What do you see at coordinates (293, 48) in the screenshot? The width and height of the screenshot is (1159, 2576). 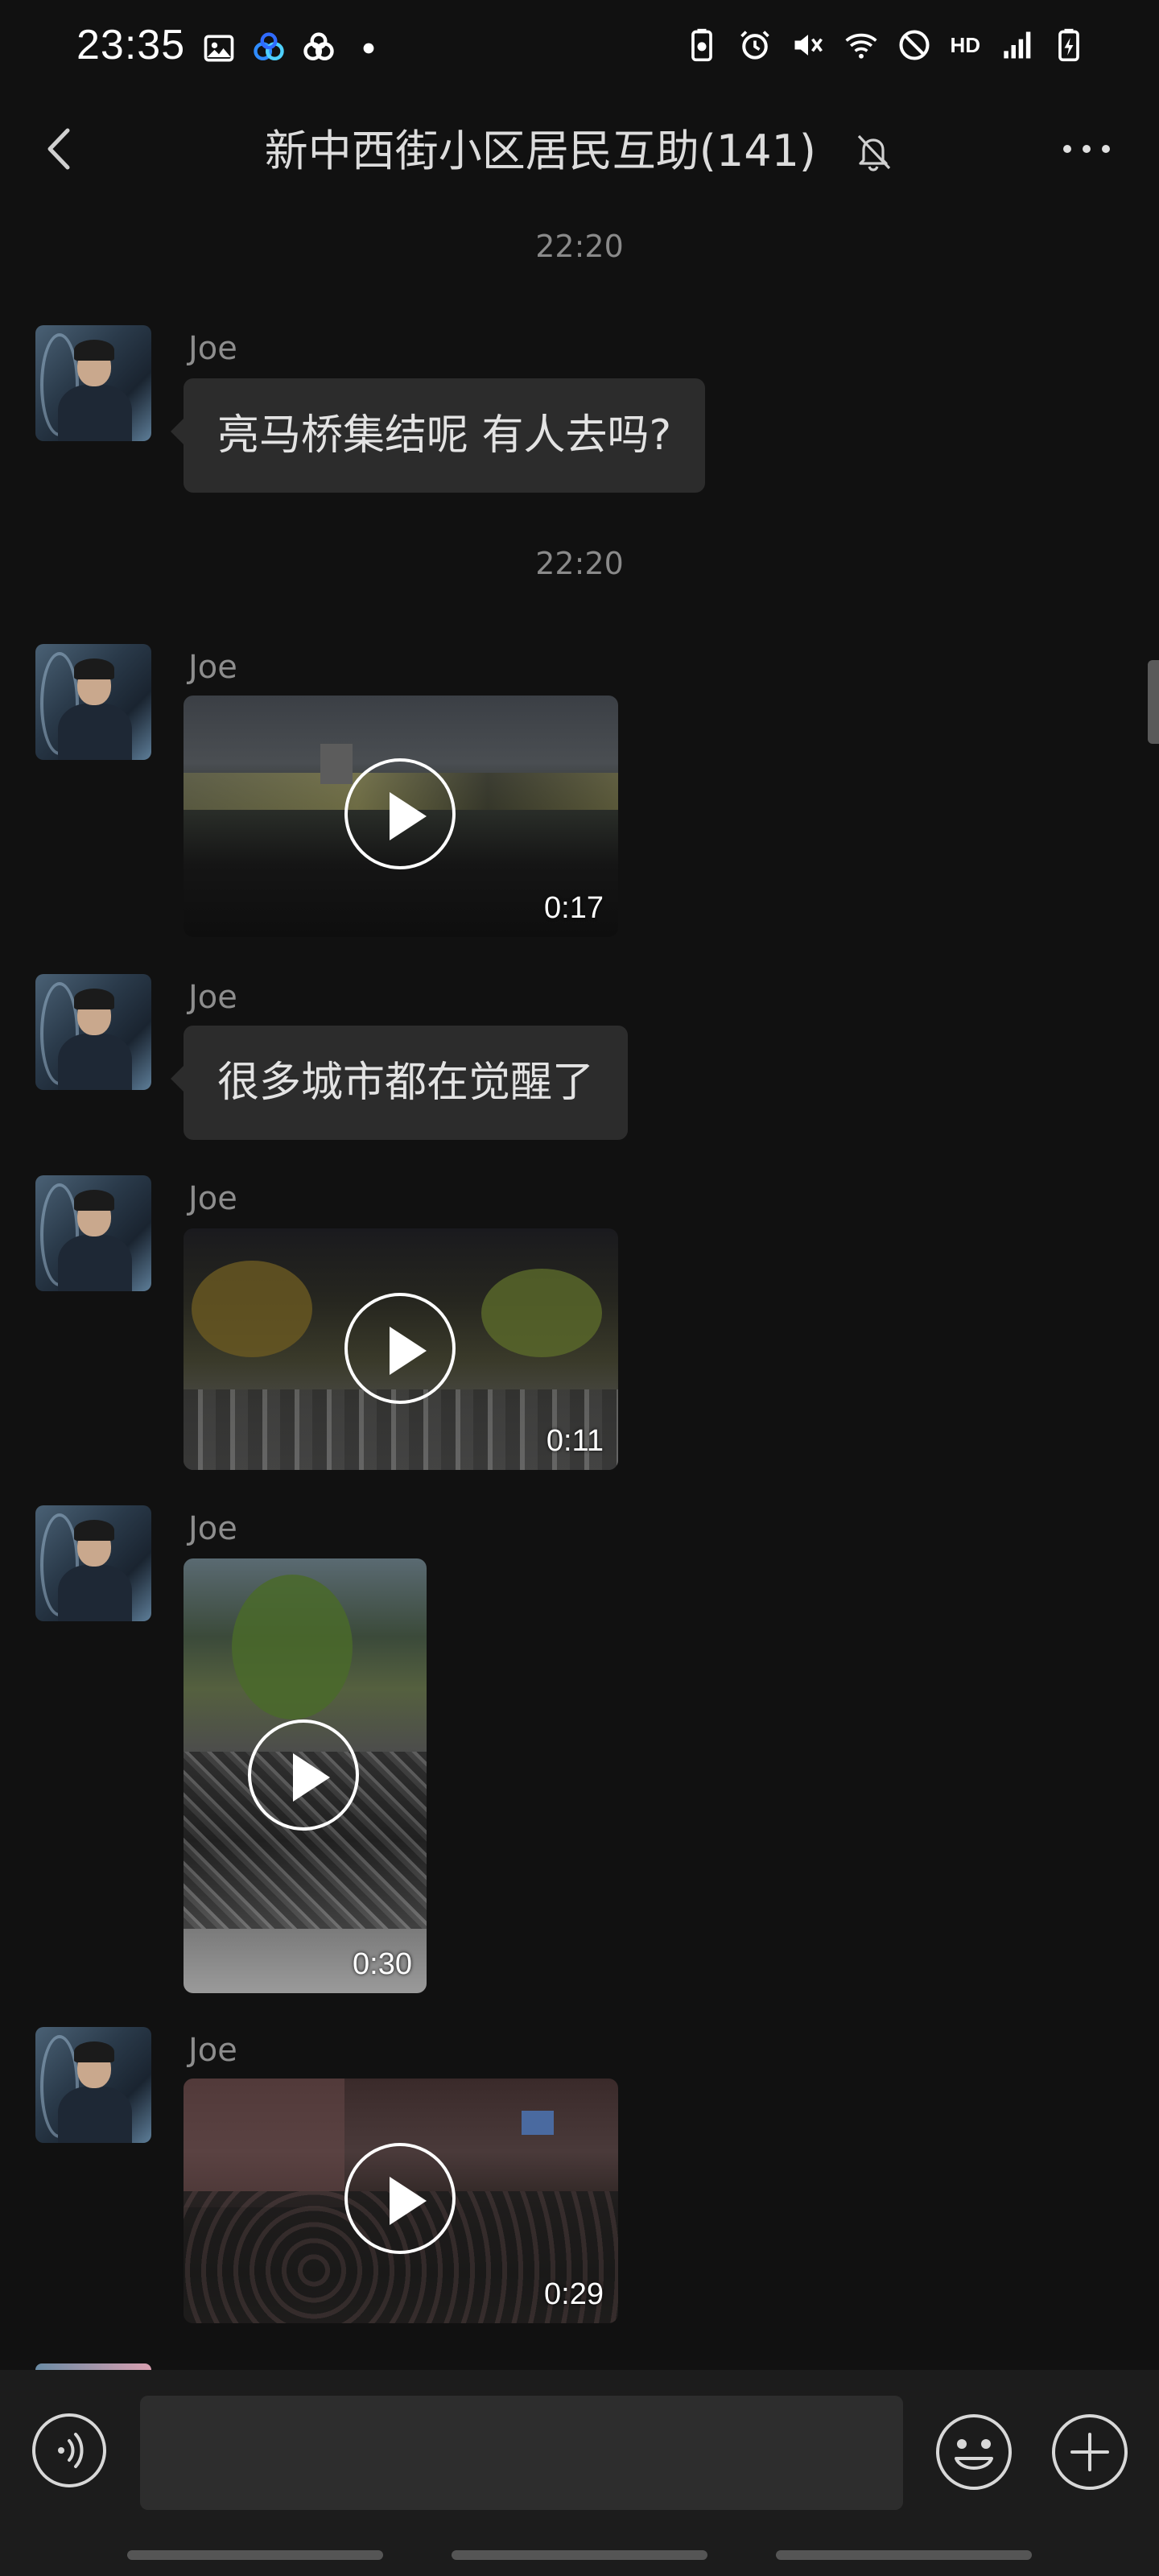 I see `notification-icons` at bounding box center [293, 48].